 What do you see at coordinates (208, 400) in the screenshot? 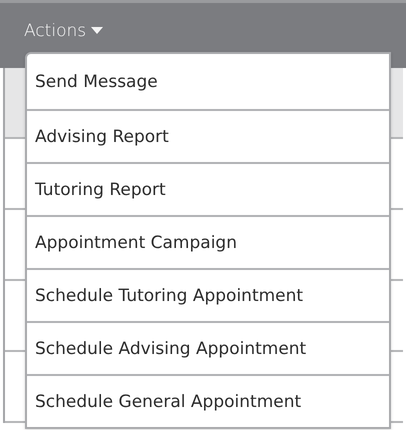
I see `menu-item: Schedule General Appointment` at bounding box center [208, 400].